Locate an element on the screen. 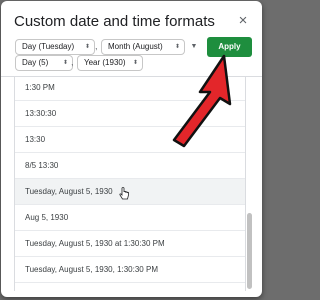 This screenshot has height=300, width=320. format-option: Aug 5, 1930 is located at coordinates (130, 218).